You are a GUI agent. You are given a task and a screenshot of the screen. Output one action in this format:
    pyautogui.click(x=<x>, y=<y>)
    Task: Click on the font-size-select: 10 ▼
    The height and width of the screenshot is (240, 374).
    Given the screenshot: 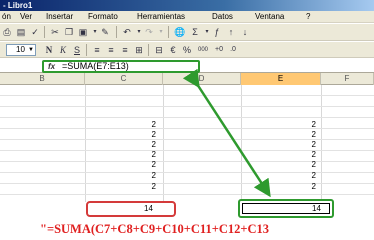 What is the action you would take?
    pyautogui.click(x=21, y=50)
    